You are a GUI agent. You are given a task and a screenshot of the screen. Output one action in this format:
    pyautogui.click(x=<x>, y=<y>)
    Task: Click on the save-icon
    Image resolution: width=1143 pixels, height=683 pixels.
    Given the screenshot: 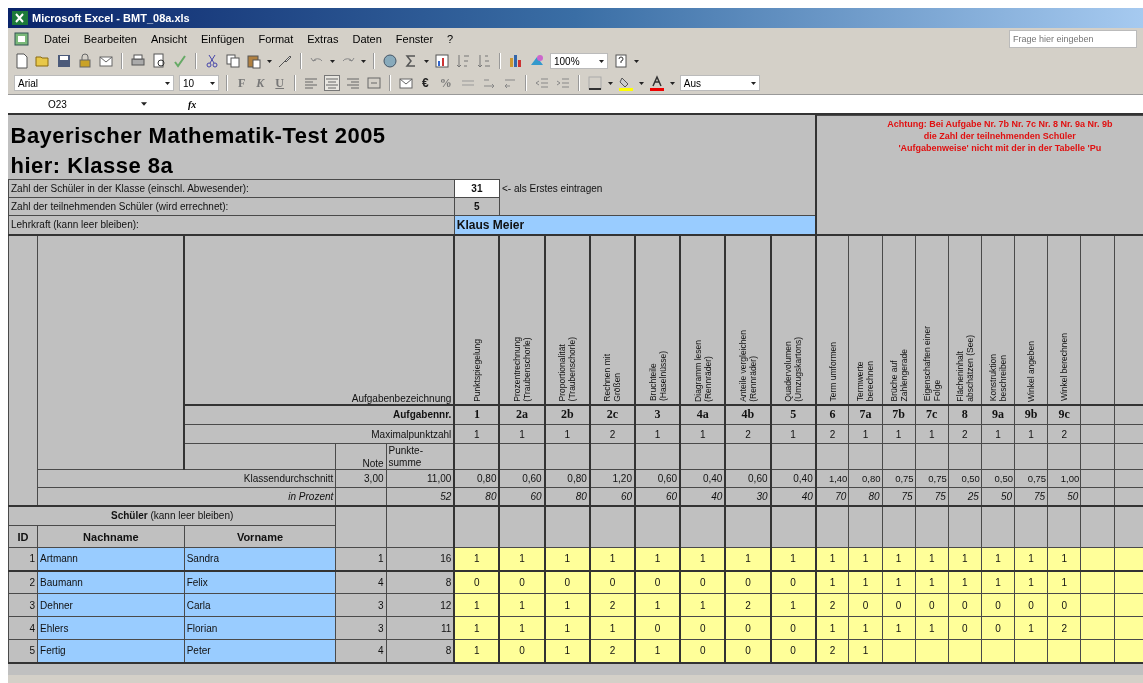 What is the action you would take?
    pyautogui.click(x=64, y=61)
    